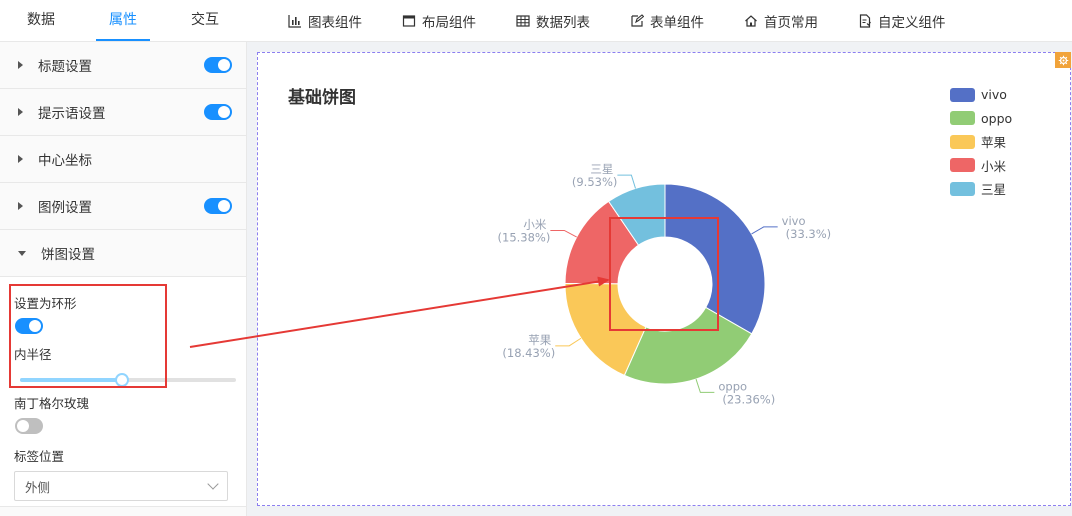  I want to click on slice-label: vivo, so click(794, 221).